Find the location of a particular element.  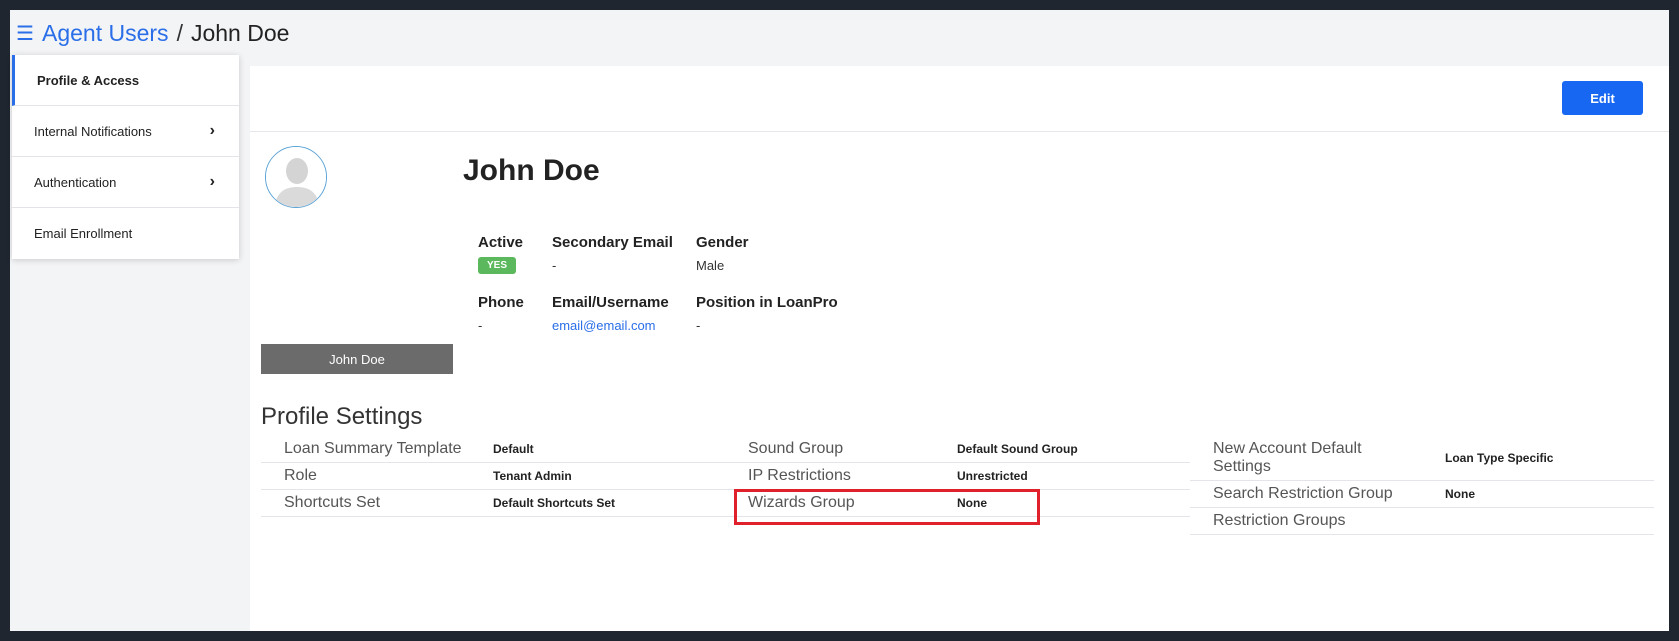

setting-value: Default Shortcuts Set is located at coordinates (554, 503).